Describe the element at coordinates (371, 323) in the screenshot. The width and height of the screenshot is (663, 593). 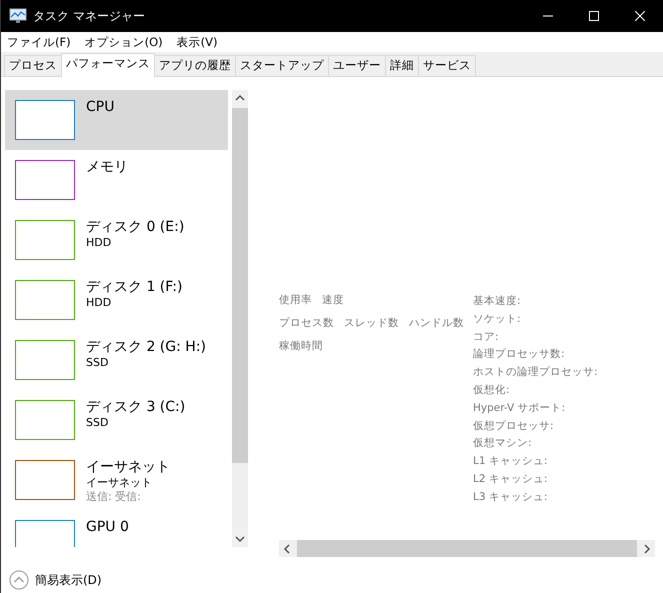
I see `stat-label: スレッド数` at that location.